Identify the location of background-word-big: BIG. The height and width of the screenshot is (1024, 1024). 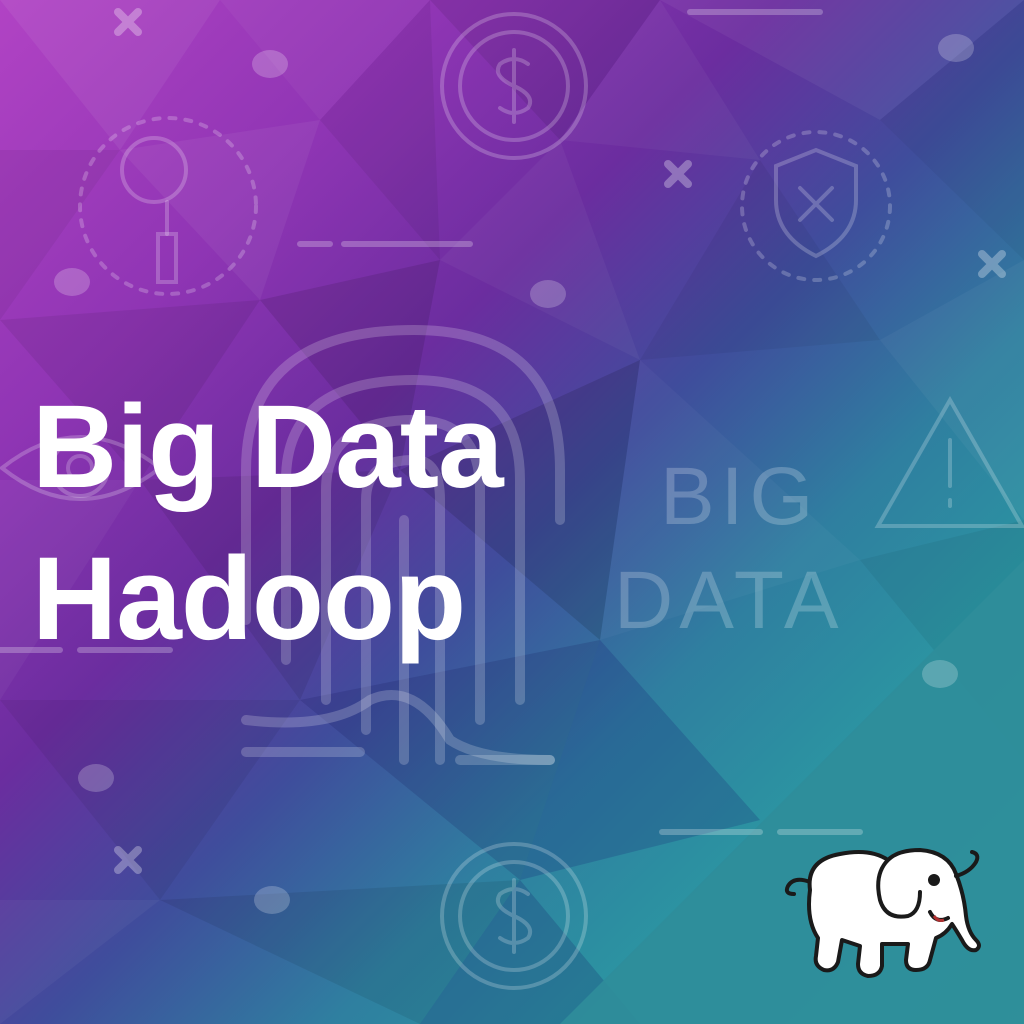
(740, 496).